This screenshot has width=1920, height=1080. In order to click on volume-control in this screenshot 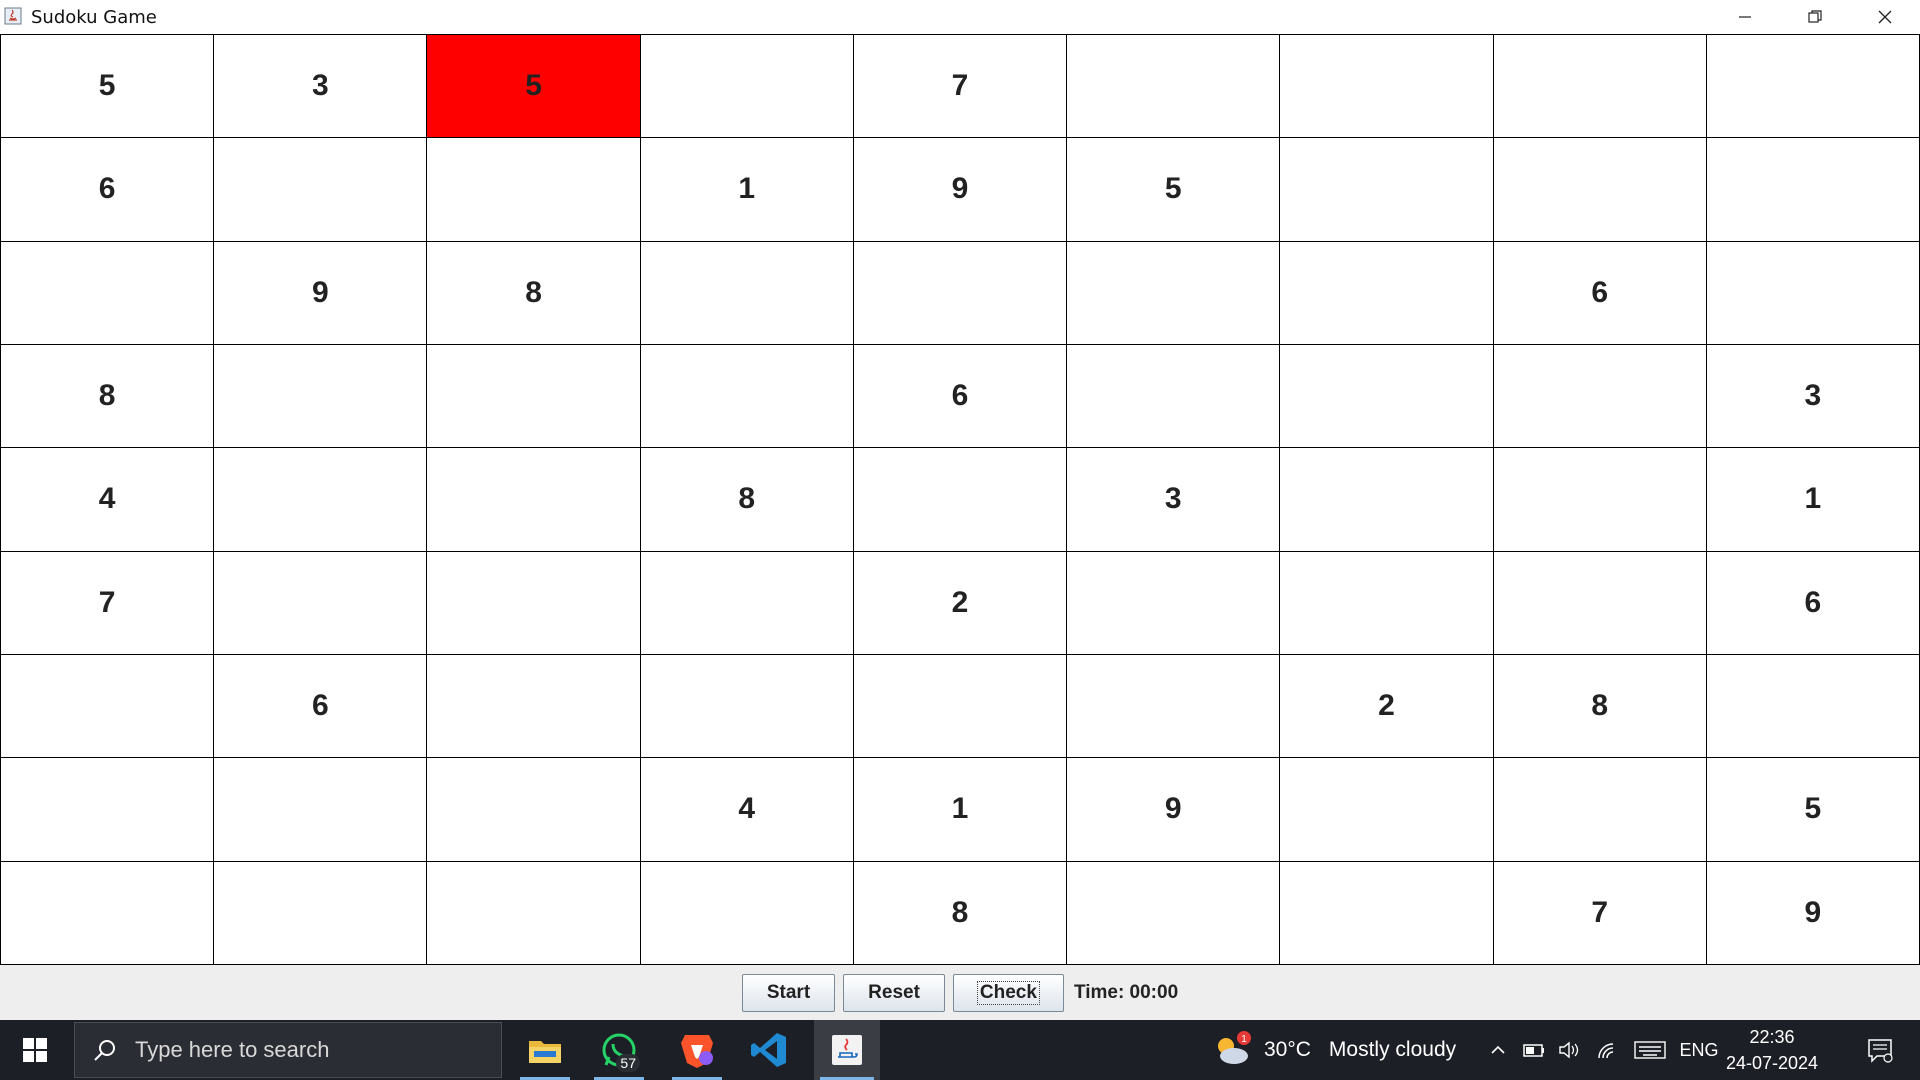, I will do `click(1570, 1050)`.